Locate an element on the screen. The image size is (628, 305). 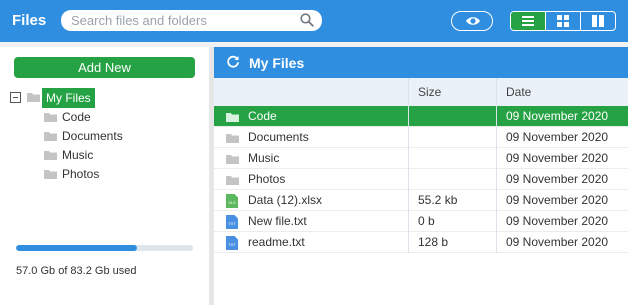
storage-progress-fill is located at coordinates (77, 248).